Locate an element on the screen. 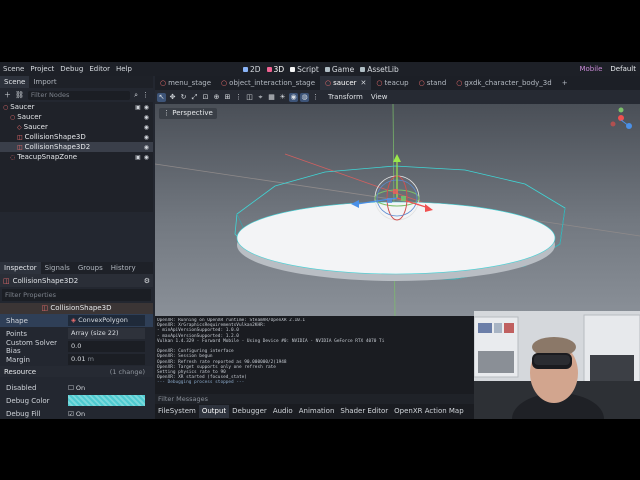 The height and width of the screenshot is (480, 640). tab-audio: Audio is located at coordinates (283, 411).